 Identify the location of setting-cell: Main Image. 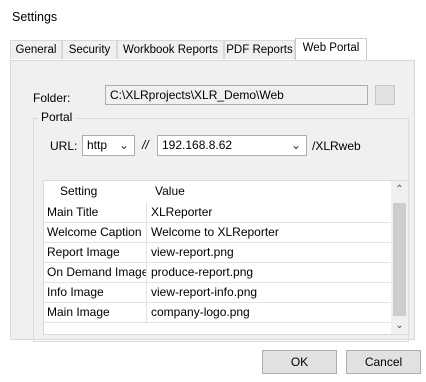
(95, 312).